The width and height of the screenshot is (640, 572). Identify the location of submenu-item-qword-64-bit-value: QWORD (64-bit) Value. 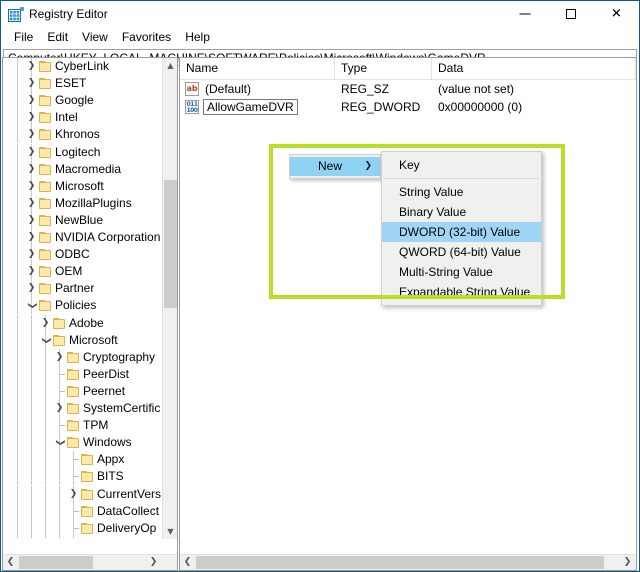
(461, 252).